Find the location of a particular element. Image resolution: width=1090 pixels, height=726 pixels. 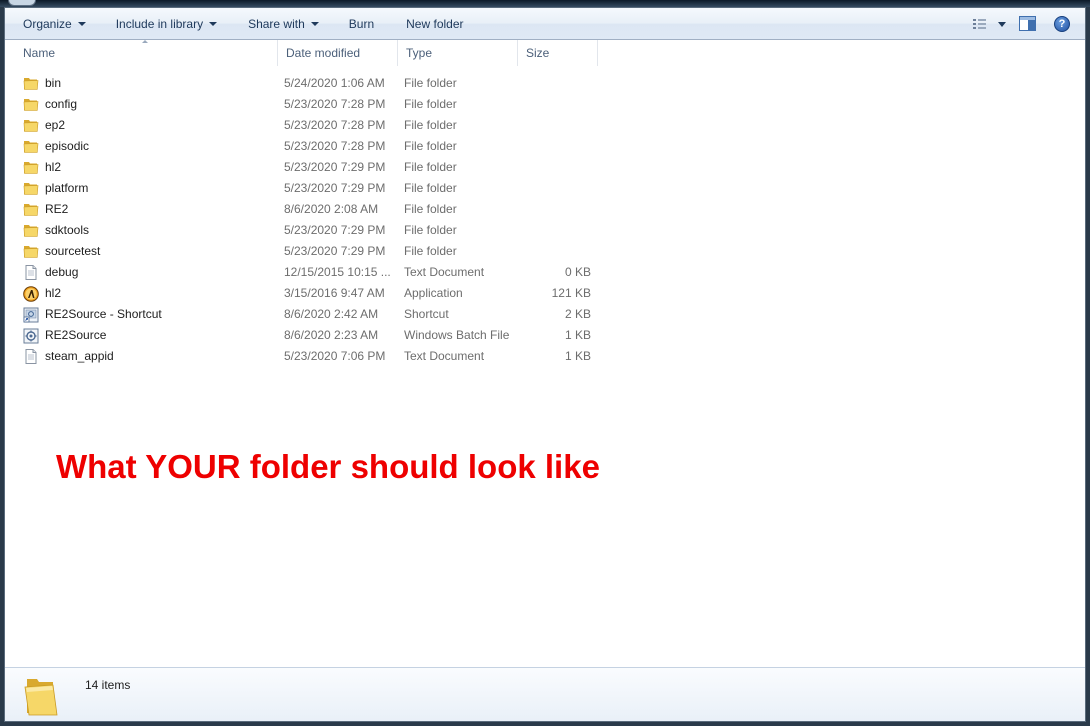

file-name: steam_appid is located at coordinates (79, 356).